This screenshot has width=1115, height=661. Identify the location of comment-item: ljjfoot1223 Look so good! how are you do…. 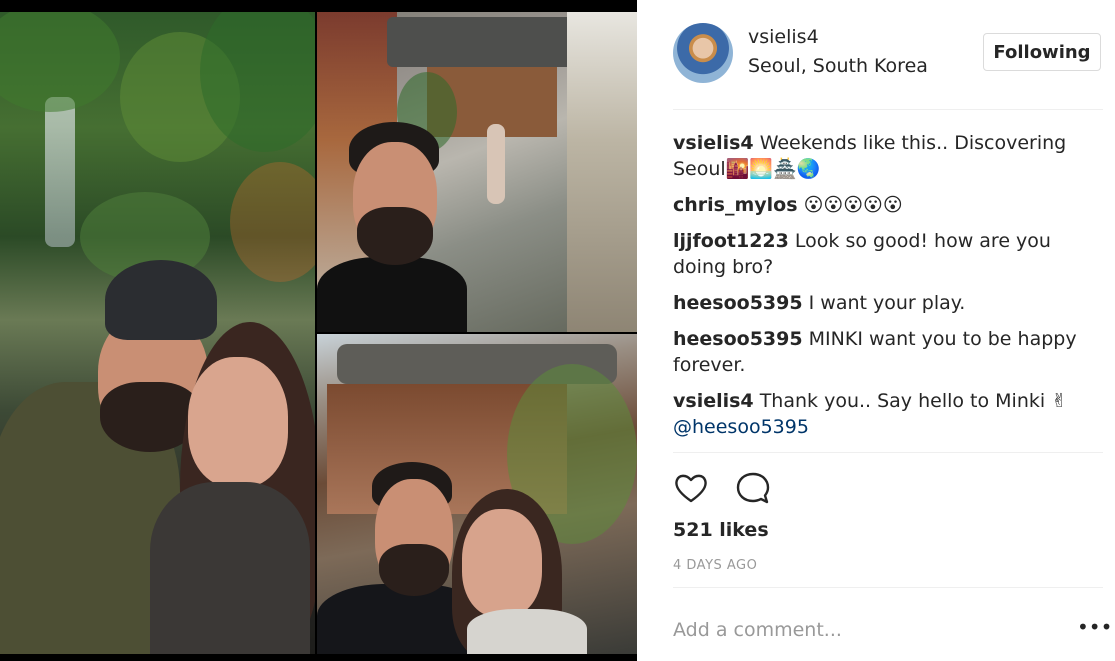
(888, 254).